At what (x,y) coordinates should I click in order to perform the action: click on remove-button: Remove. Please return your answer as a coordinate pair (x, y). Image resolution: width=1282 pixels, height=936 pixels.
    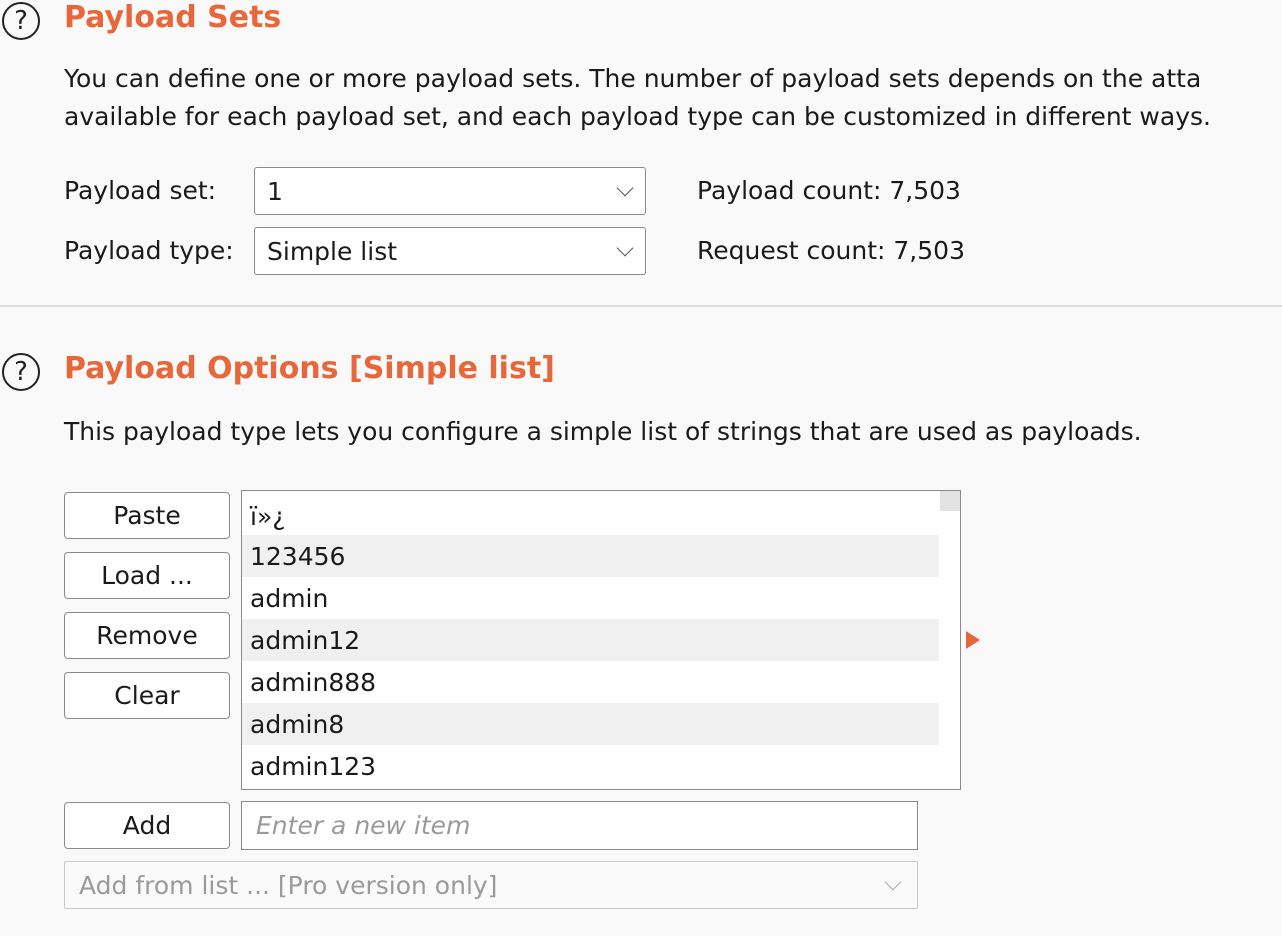
    Looking at the image, I should click on (147, 635).